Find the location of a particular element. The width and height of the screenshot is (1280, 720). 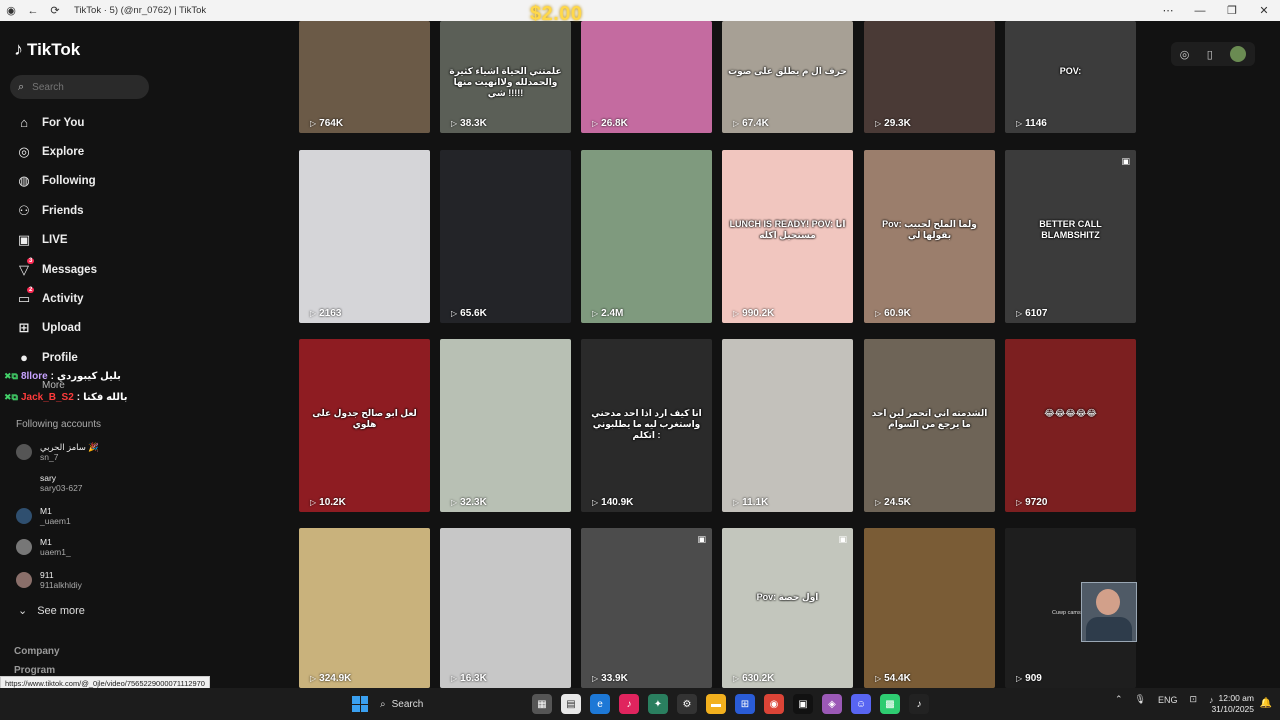

close-icon: ✕ is located at coordinates (1264, 10).